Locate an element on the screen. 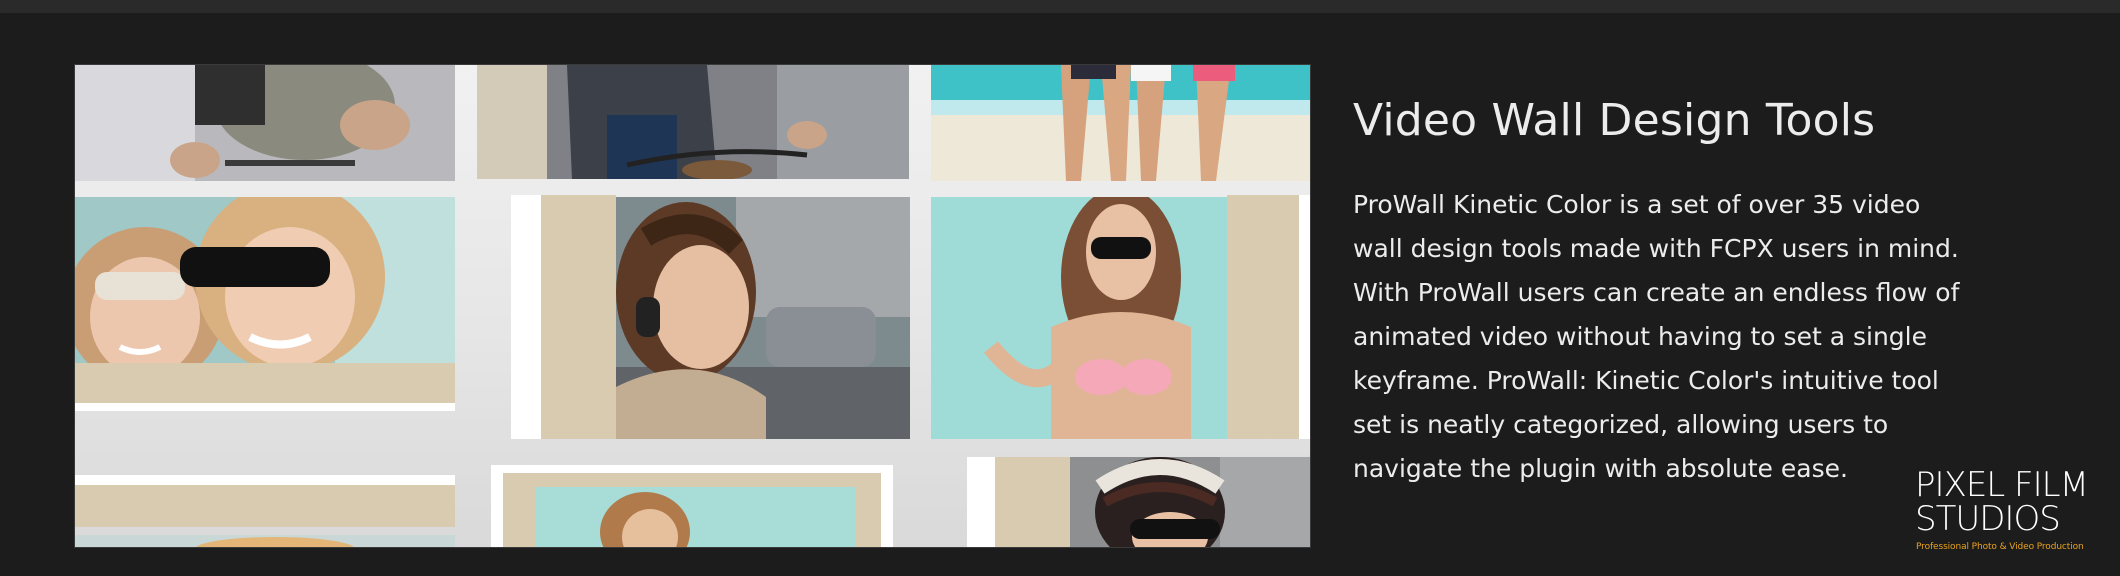 This screenshot has width=2120, height=576. photo-woman-beanie is located at coordinates (1190, 502).